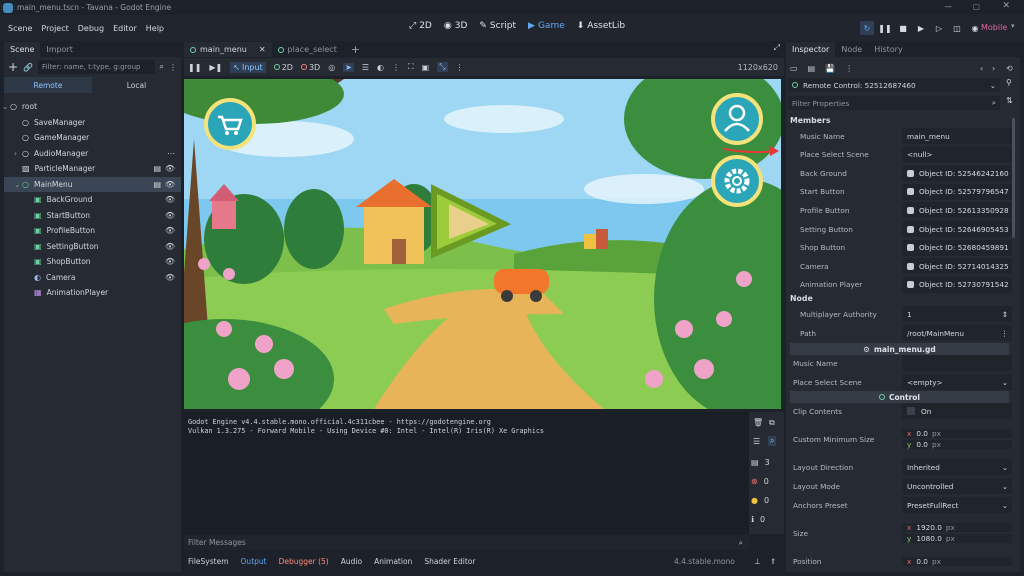 The width and height of the screenshot is (1024, 576). I want to click on property-value: Object ID: 52680459891, so click(957, 247).